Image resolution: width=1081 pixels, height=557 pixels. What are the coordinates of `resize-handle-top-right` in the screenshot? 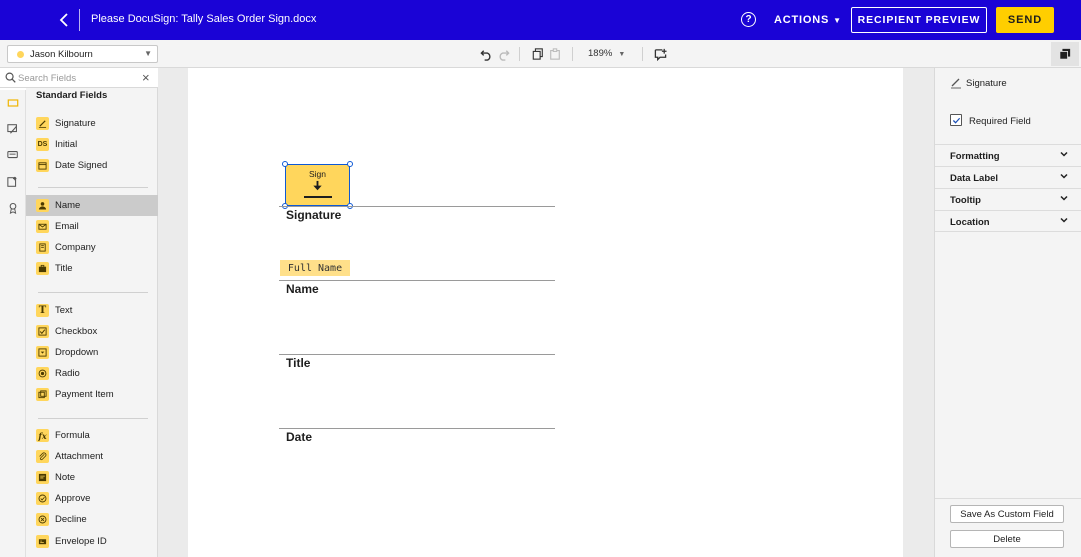 It's located at (350, 164).